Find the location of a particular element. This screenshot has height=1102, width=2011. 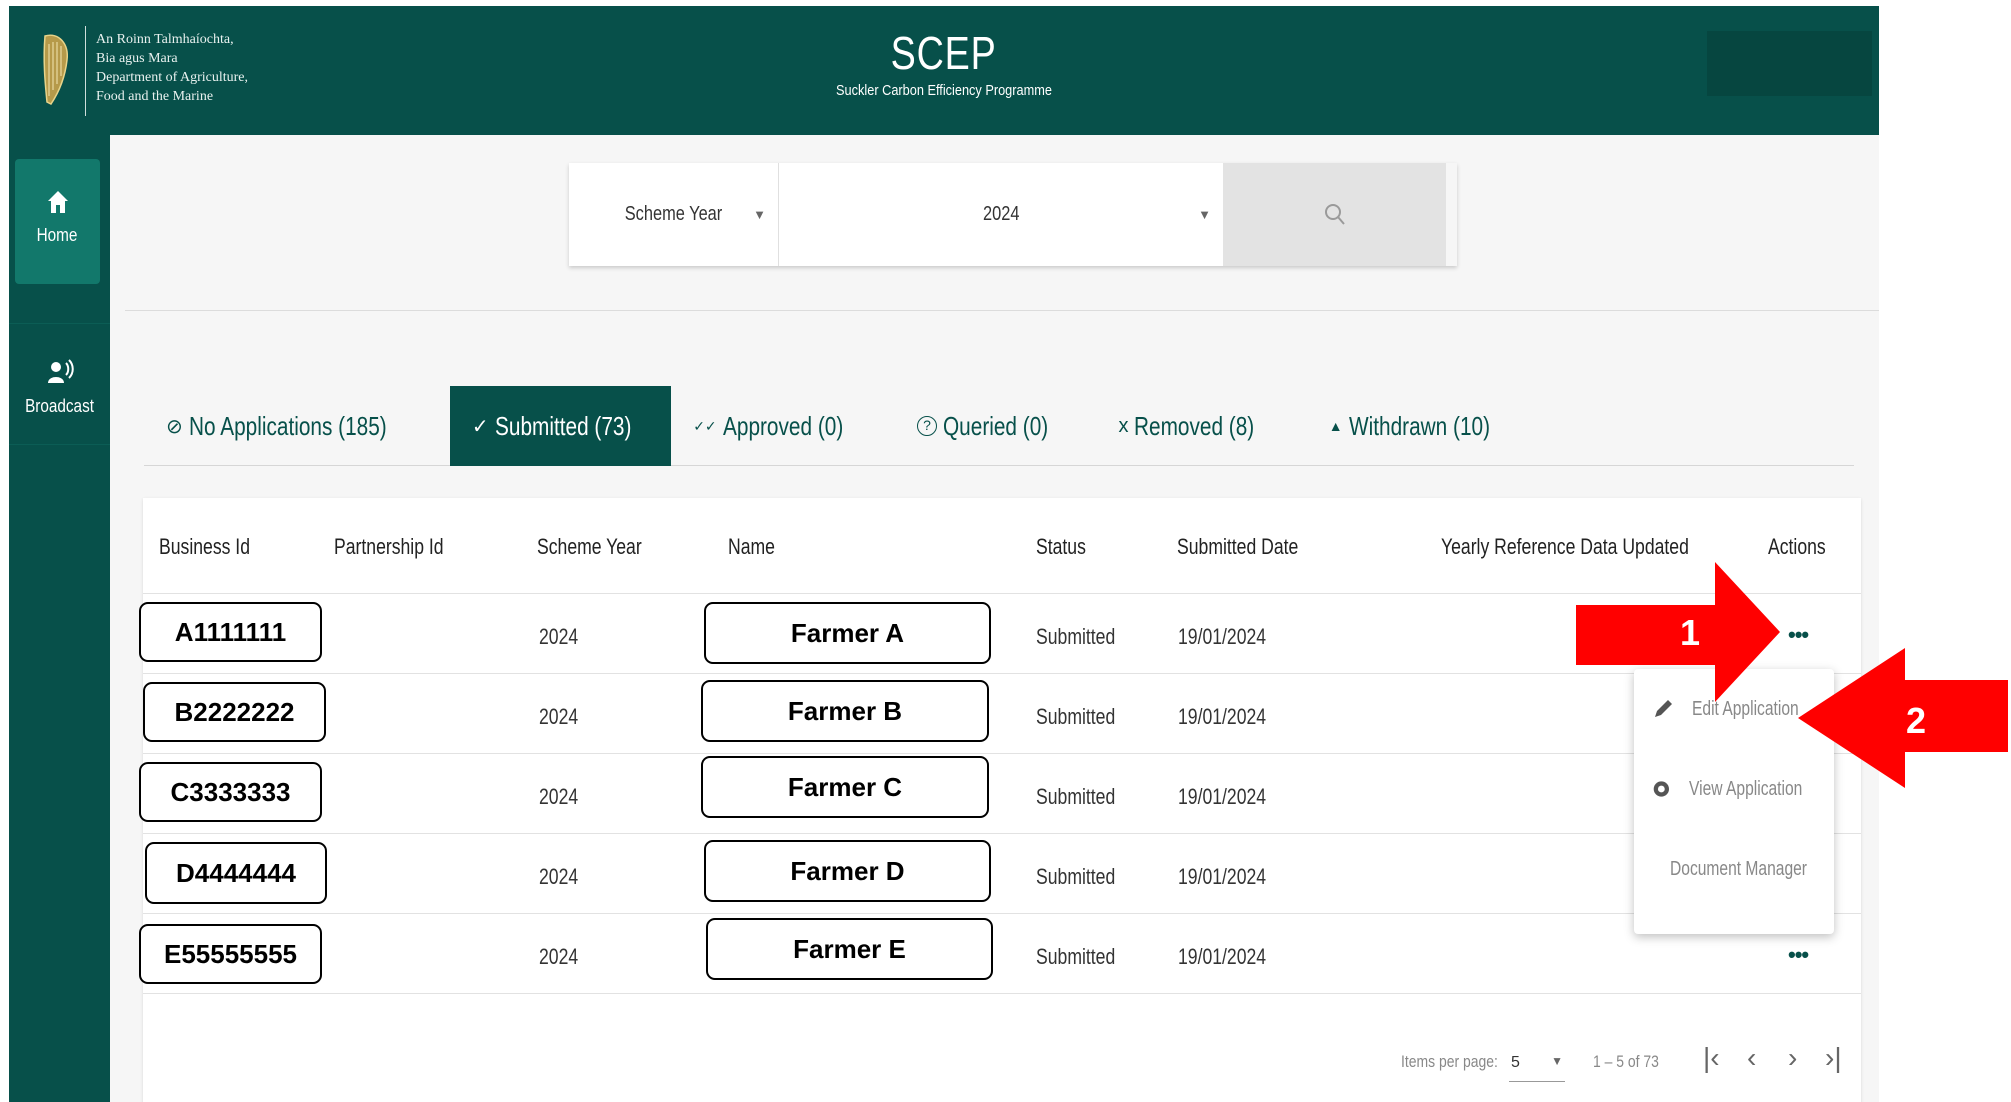

annotation-label-2: 2 is located at coordinates (1916, 720).